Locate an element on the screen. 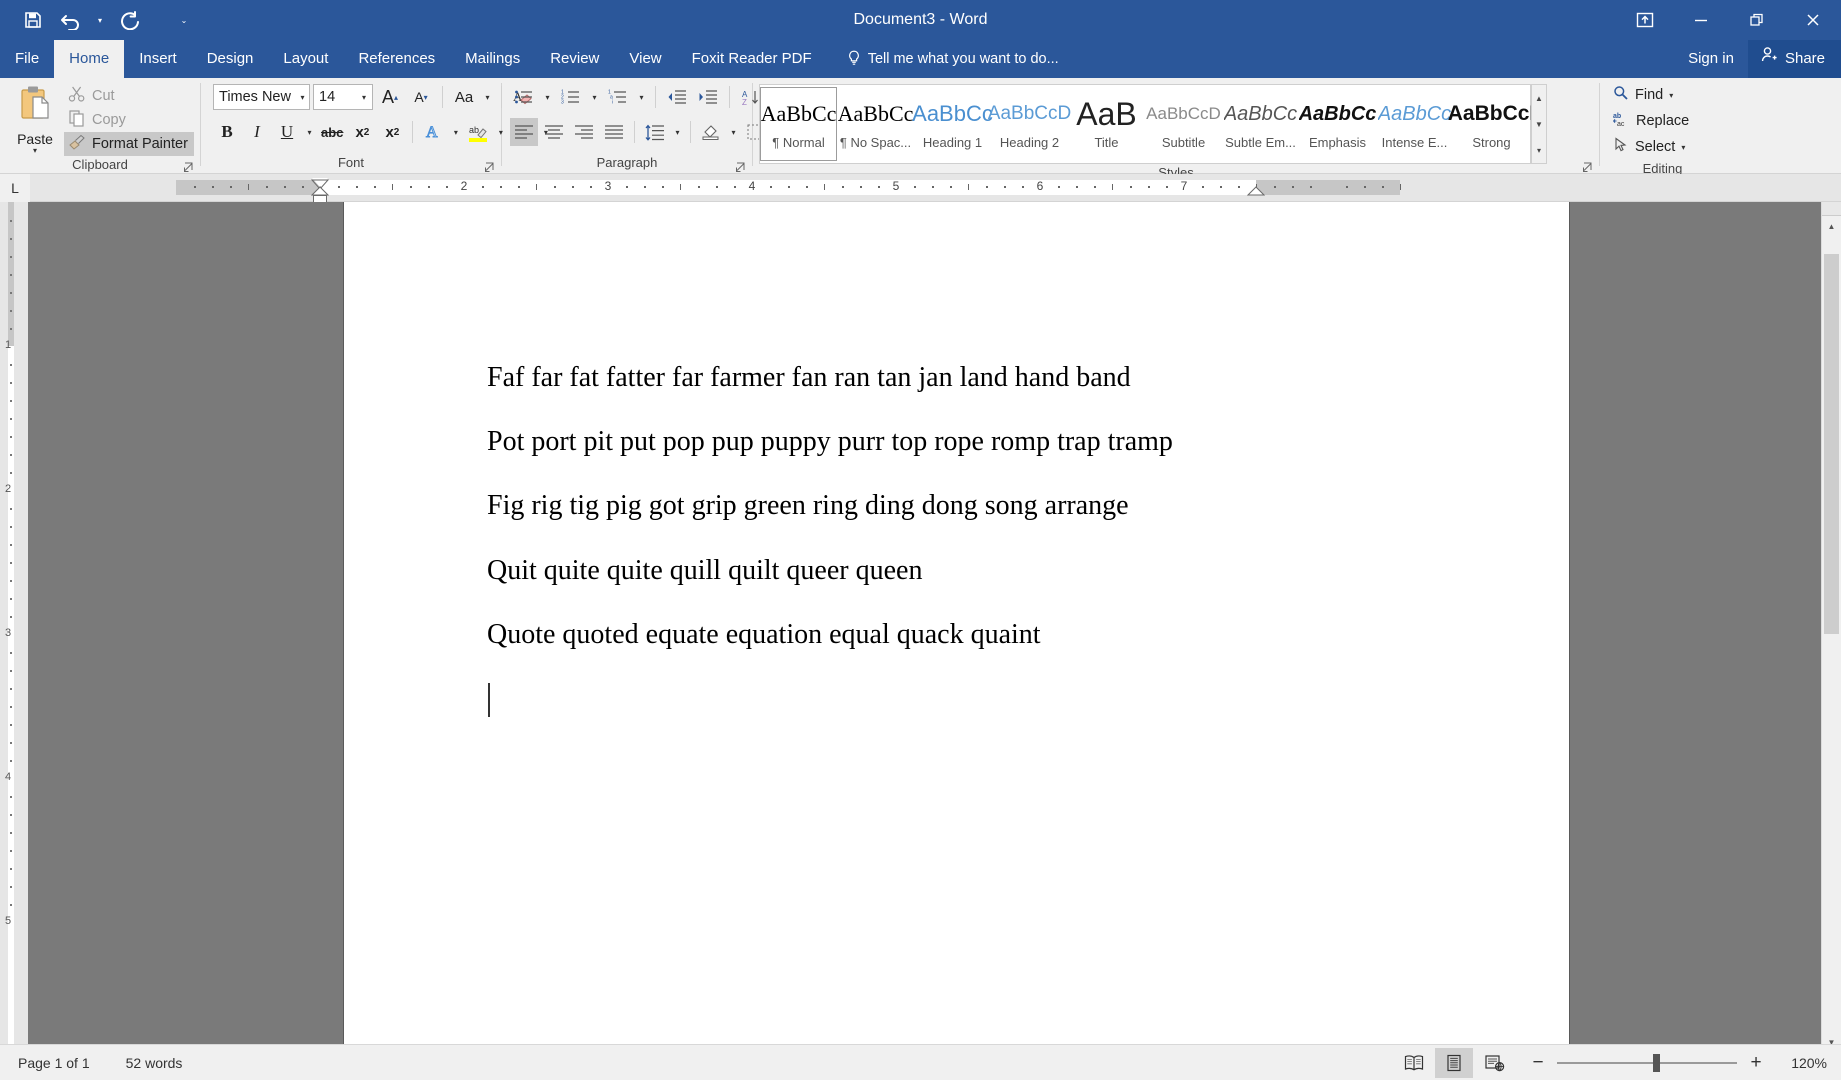 This screenshot has height=1080, width=1841. font-size-input: 14 ▾ is located at coordinates (343, 97).